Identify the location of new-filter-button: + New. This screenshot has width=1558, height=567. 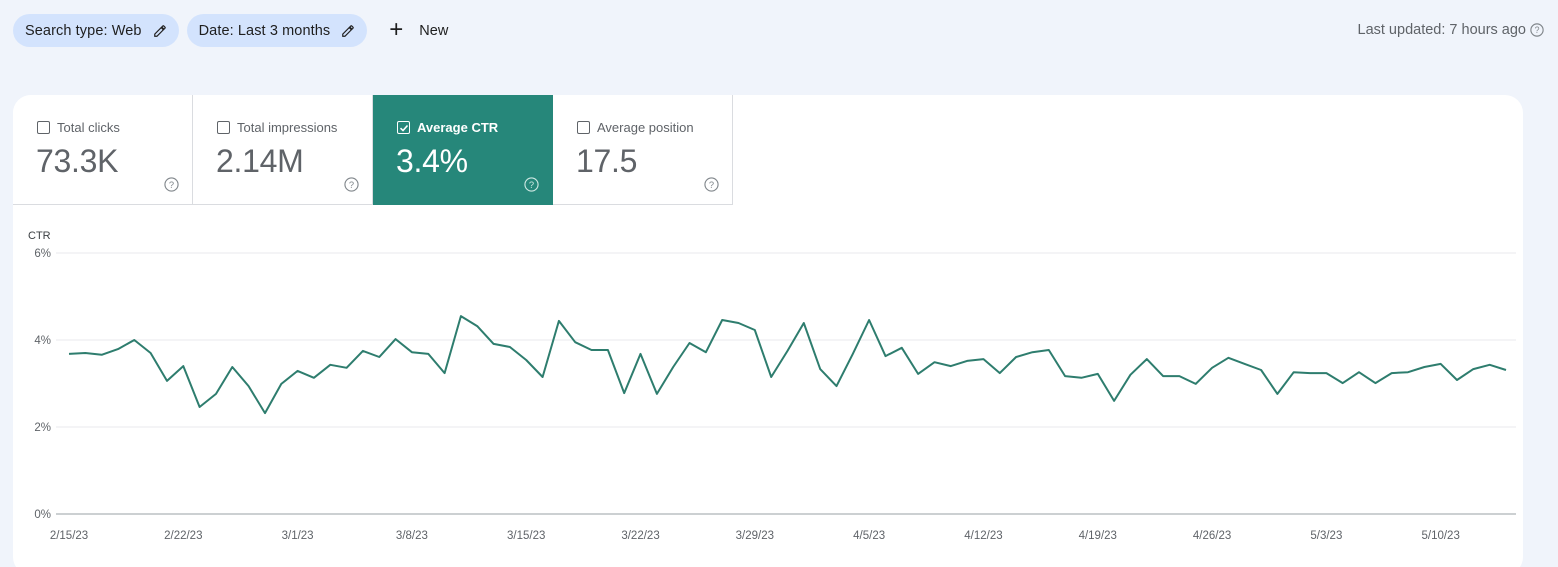
(417, 30).